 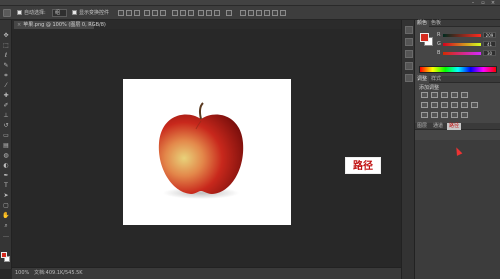 What do you see at coordinates (201, 150) in the screenshot?
I see `apple-image` at bounding box center [201, 150].